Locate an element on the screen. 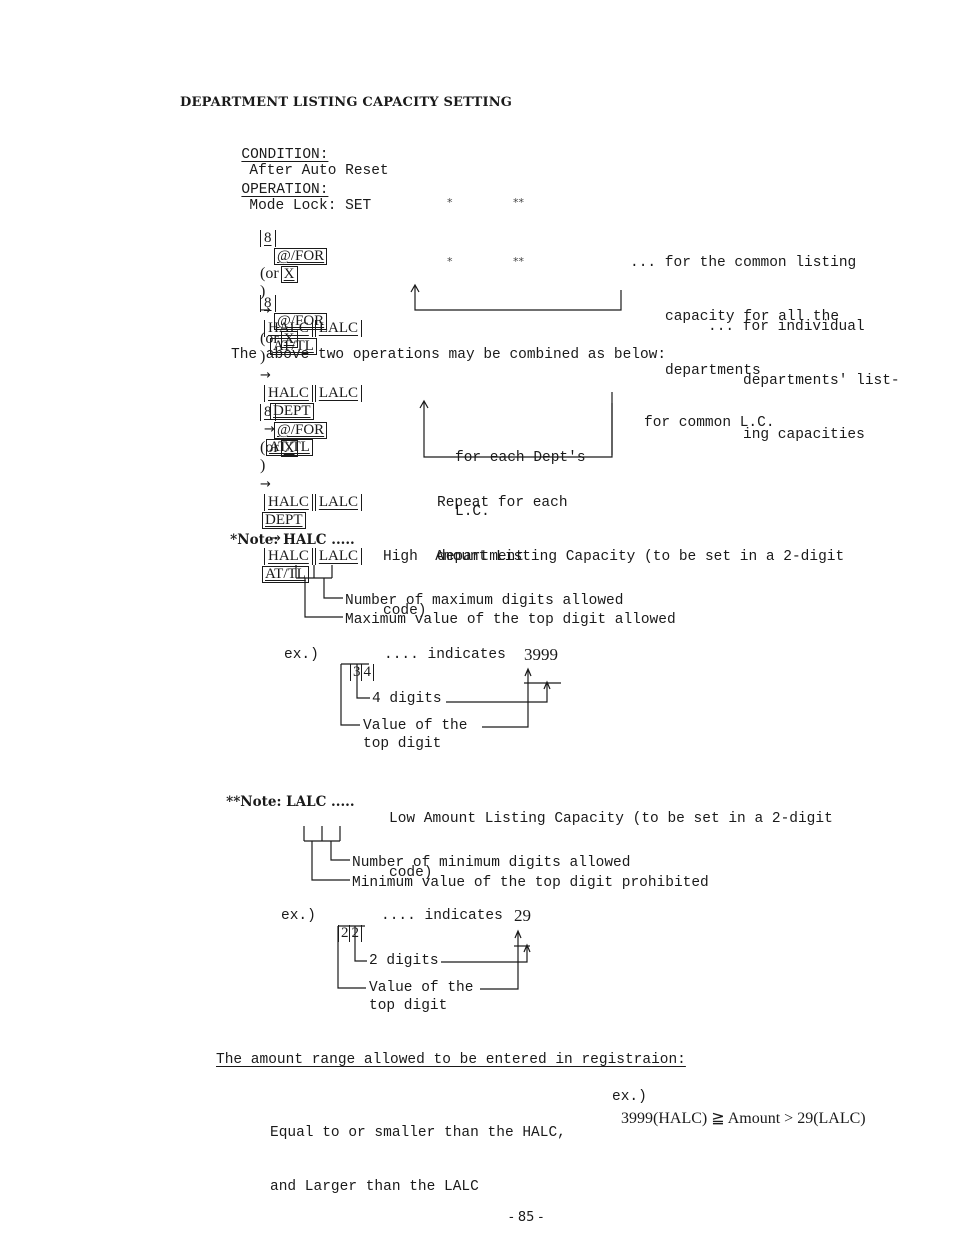  loop-back-arrowhead-combined is located at coordinates (424, 404).